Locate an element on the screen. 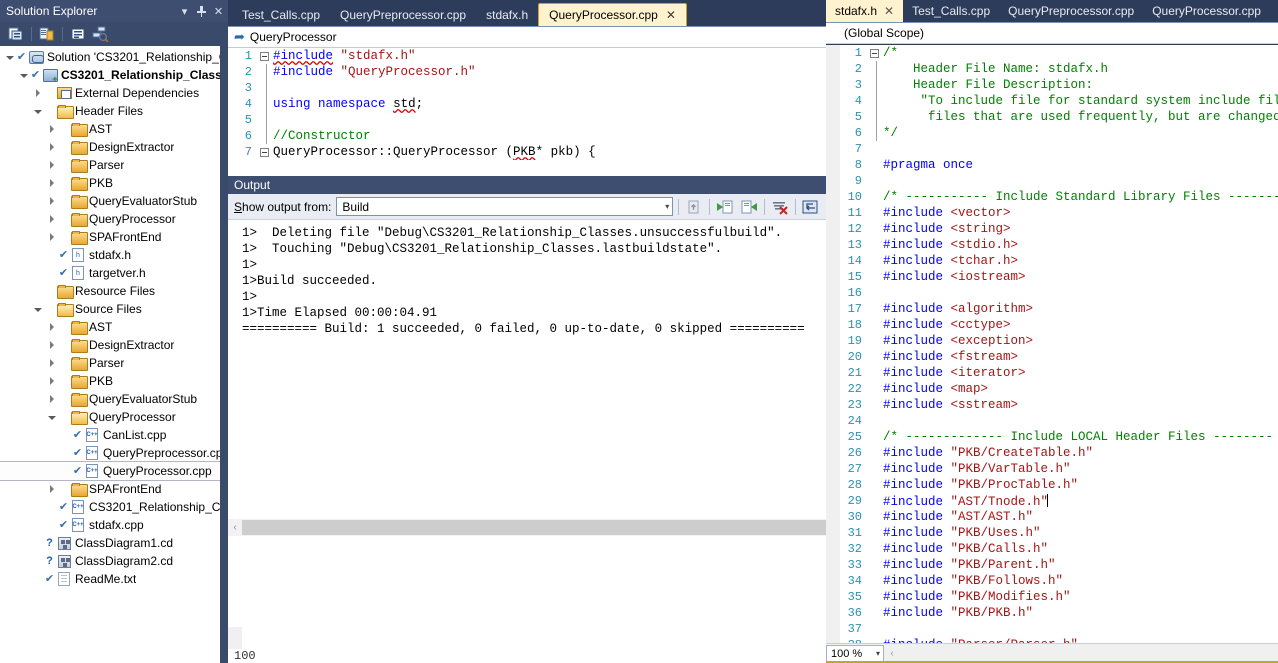 Image resolution: width=1278 pixels, height=663 pixels. tree-item: ✔ CS3201_Relationship_Classes is located at coordinates (110, 75).